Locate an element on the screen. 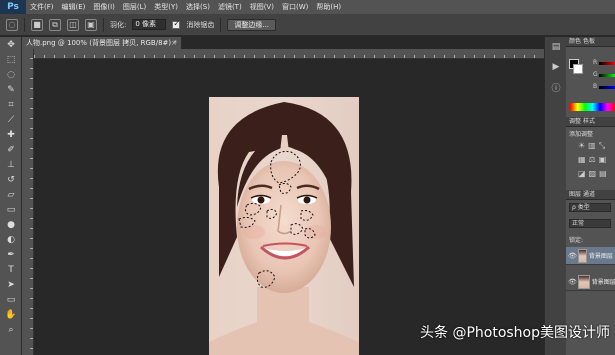 Image resolution: width=615 pixels, height=355 pixels. background-color-swatch is located at coordinates (578, 69).